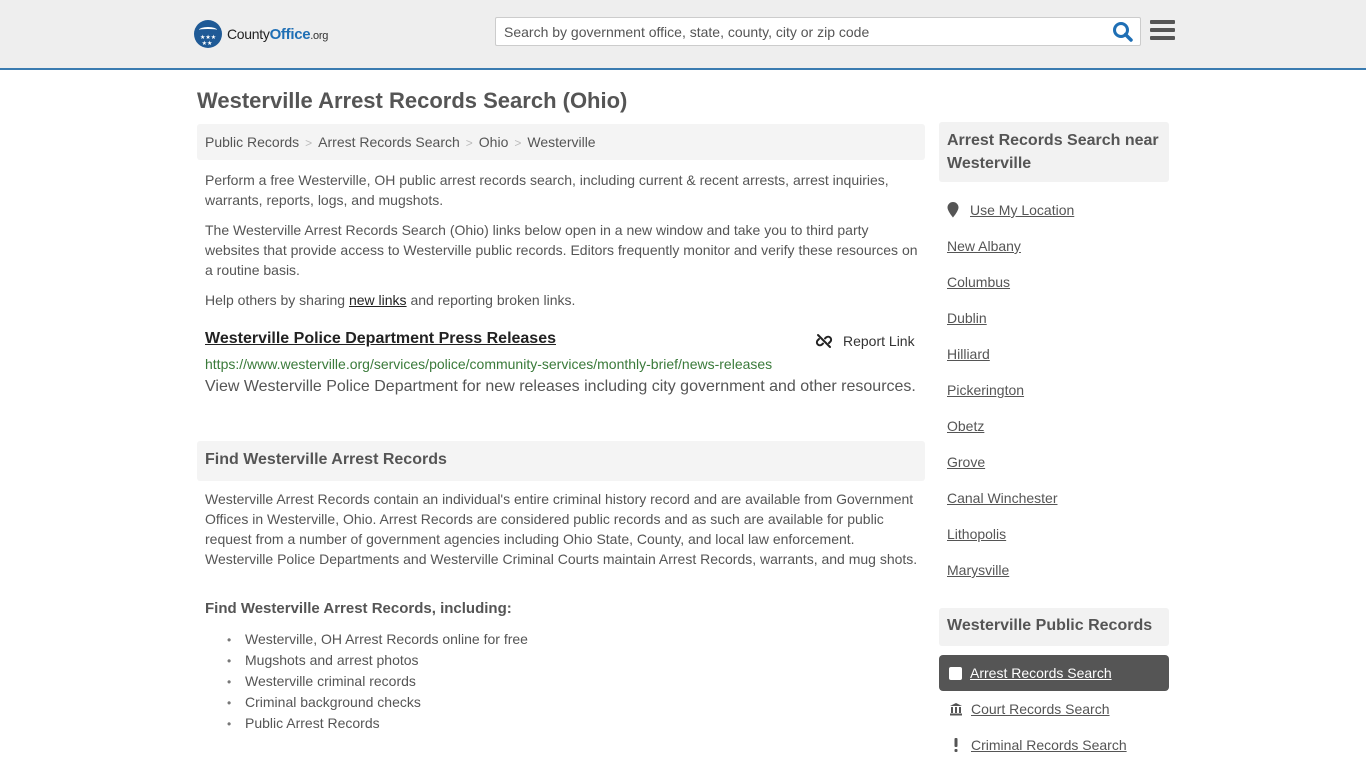  I want to click on list-item: Criminal background checks, so click(377, 702).